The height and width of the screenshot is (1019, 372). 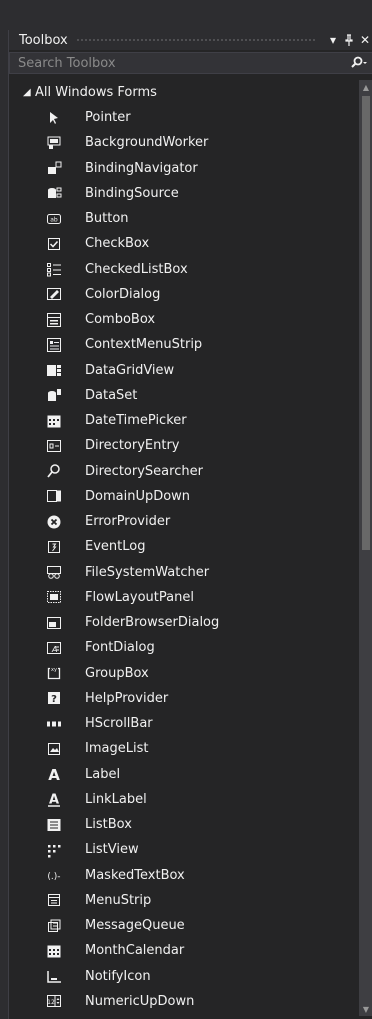 I want to click on toolbox-item-label: Button, so click(x=107, y=219).